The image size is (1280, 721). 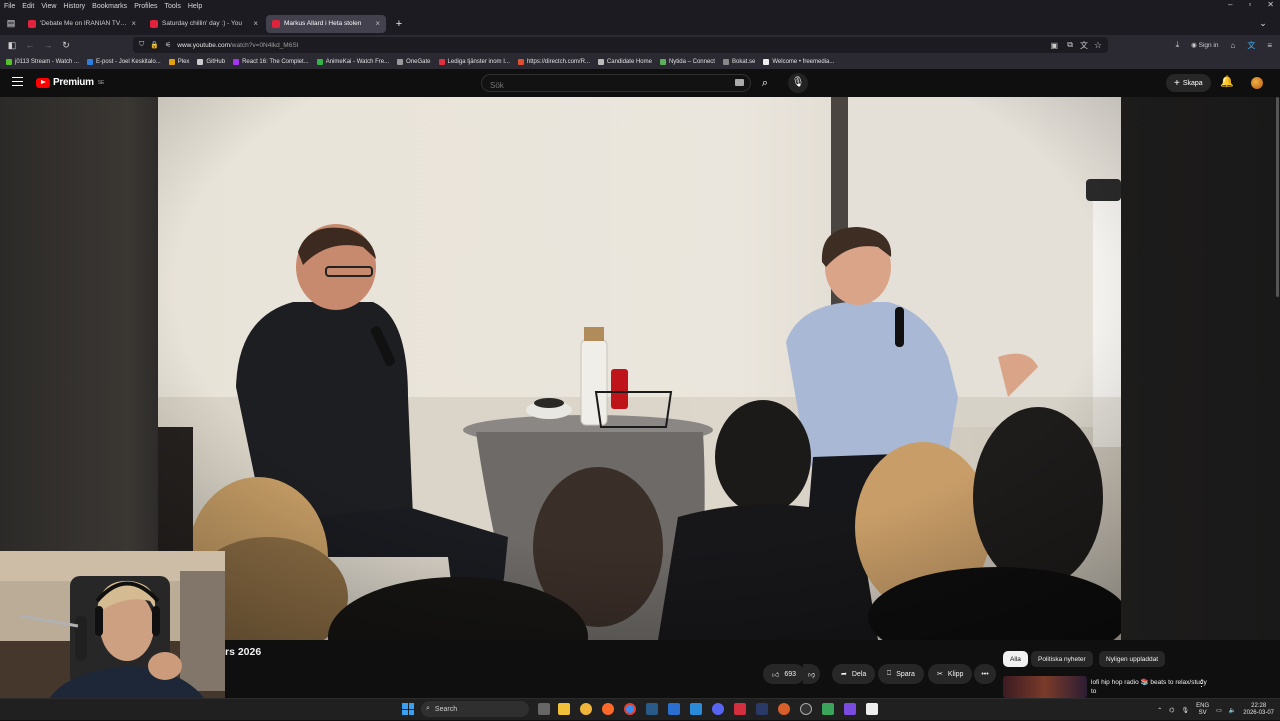 I want to click on filter-chip: Alla, so click(x=1015, y=659).